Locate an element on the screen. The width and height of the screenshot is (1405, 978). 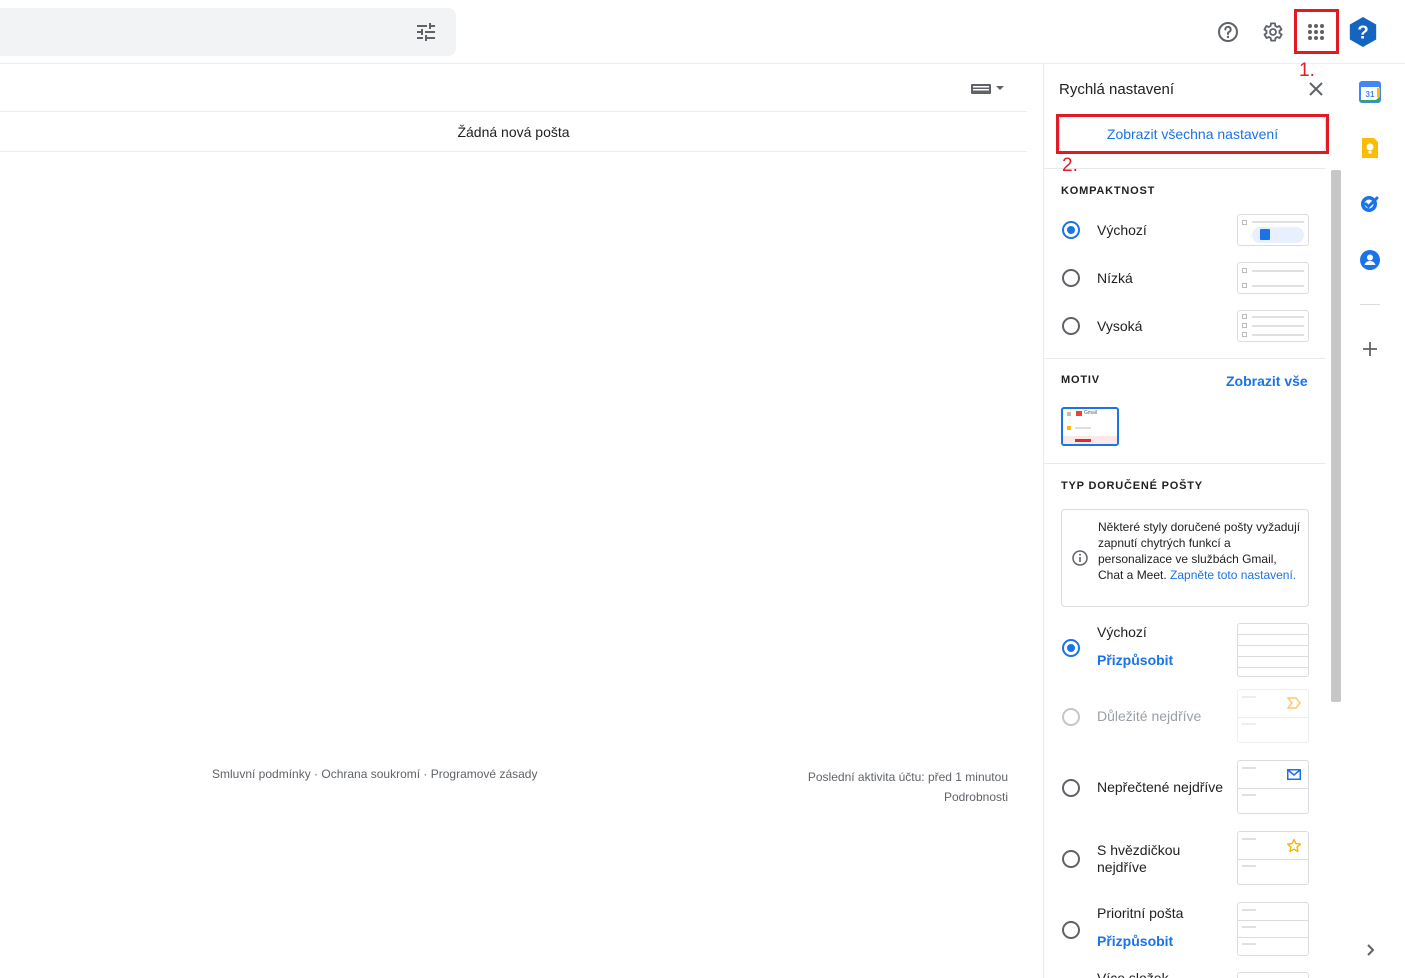
side-panel: 31 is located at coordinates (1370, 521).